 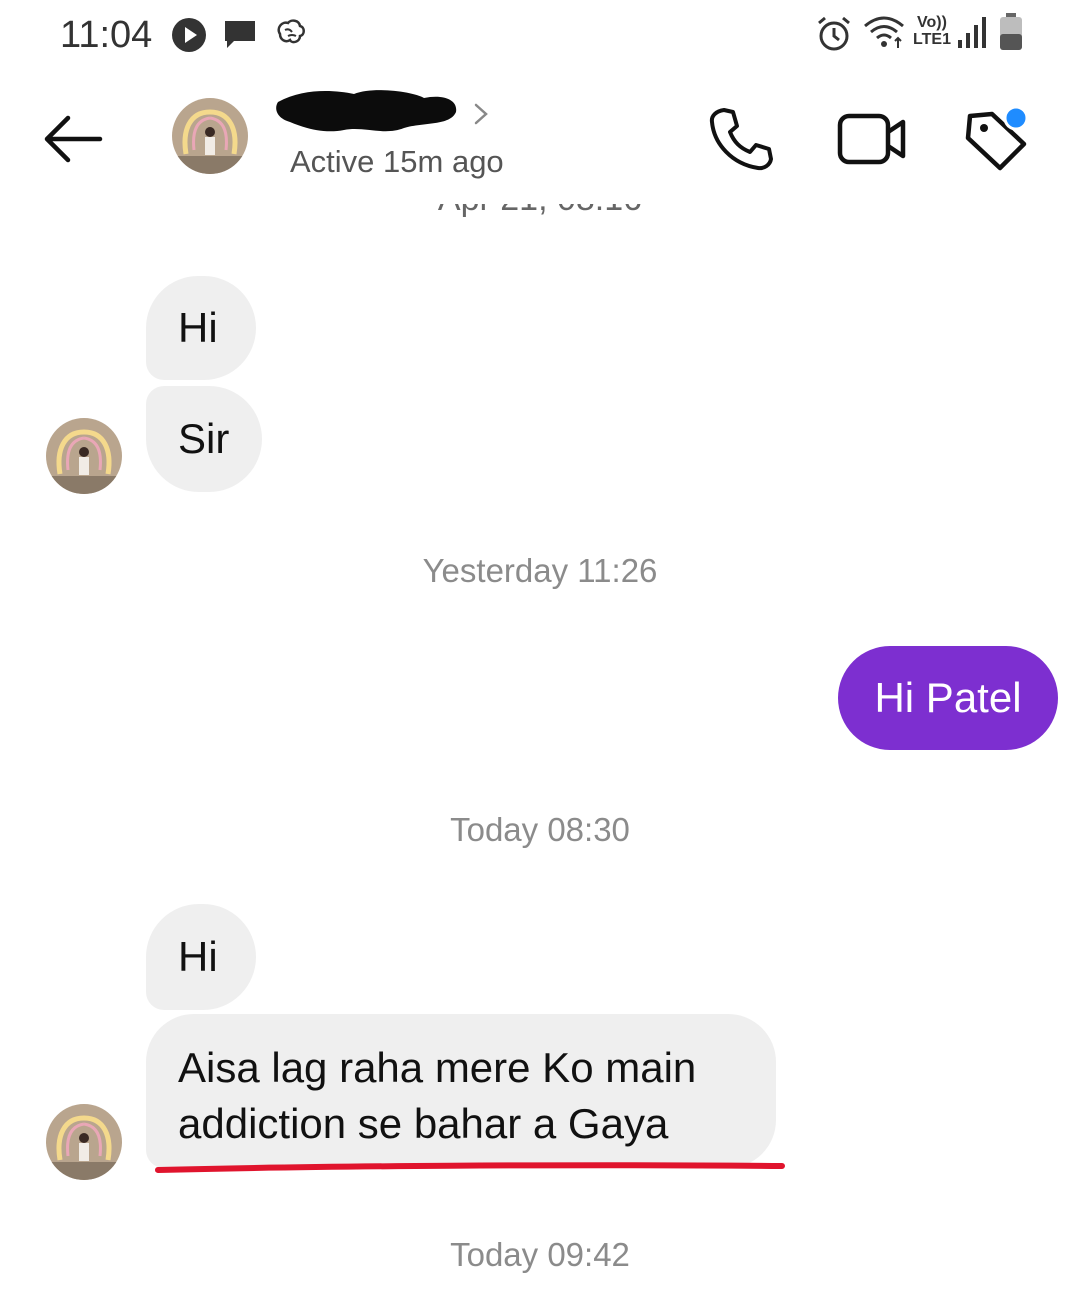 I want to click on phone-icon, so click(x=741, y=139).